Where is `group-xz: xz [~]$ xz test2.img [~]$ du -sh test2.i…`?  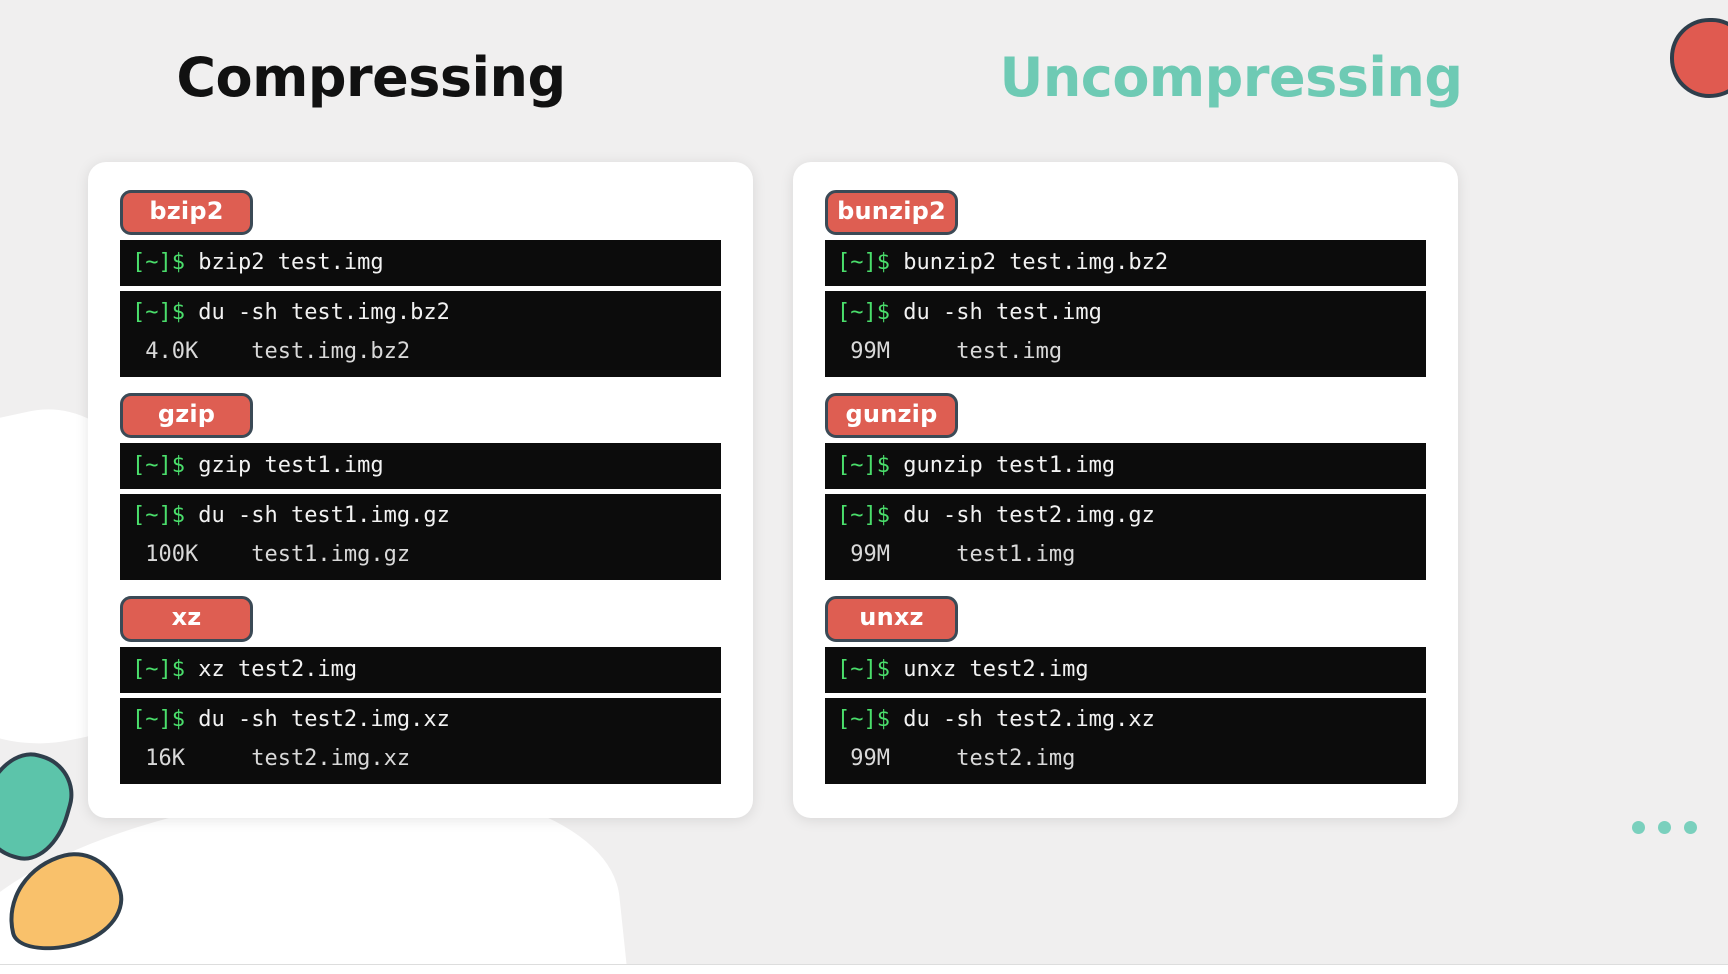
group-xz: xz [~]$ xz test2.img [~]$ du -sh test2.i… is located at coordinates (420, 690).